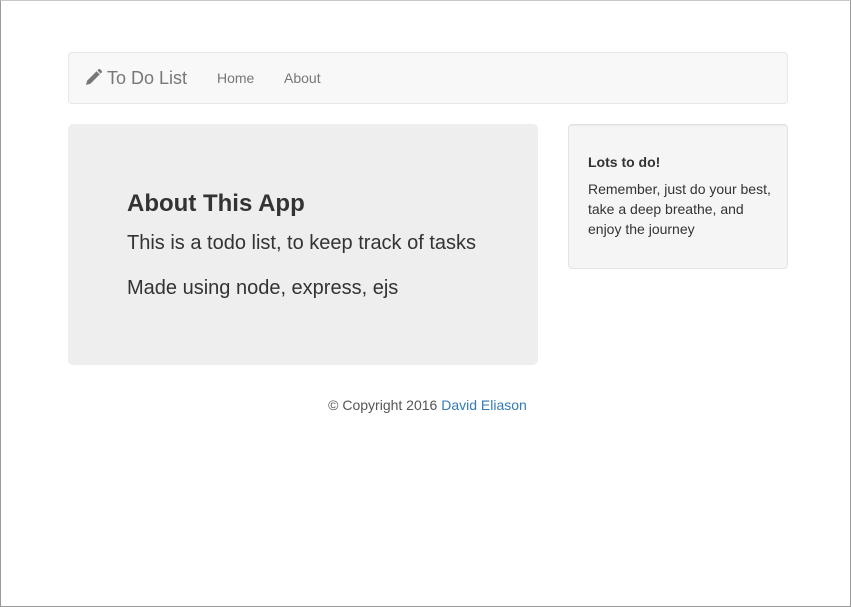  What do you see at coordinates (216, 203) in the screenshot?
I see `page-title: About This App` at bounding box center [216, 203].